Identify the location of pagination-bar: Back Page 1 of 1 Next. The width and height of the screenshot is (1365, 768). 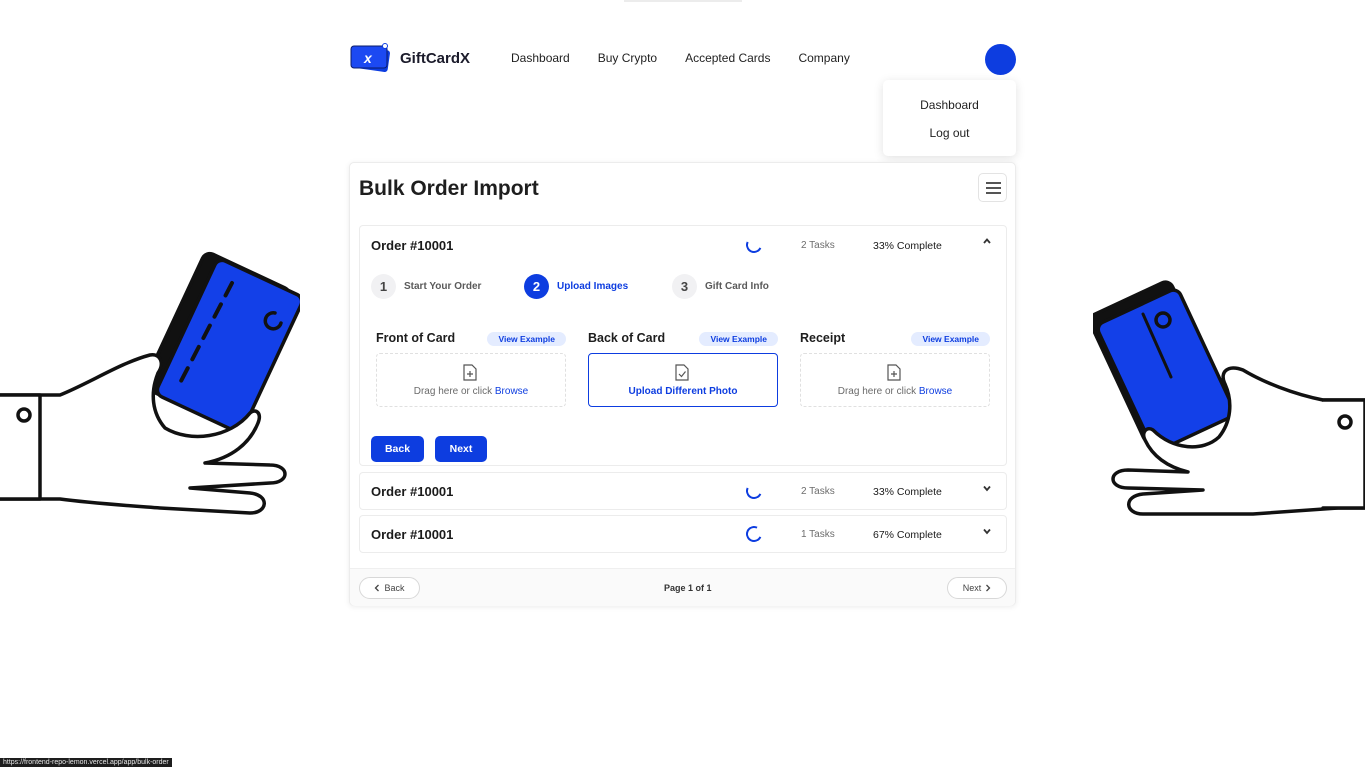
(682, 587).